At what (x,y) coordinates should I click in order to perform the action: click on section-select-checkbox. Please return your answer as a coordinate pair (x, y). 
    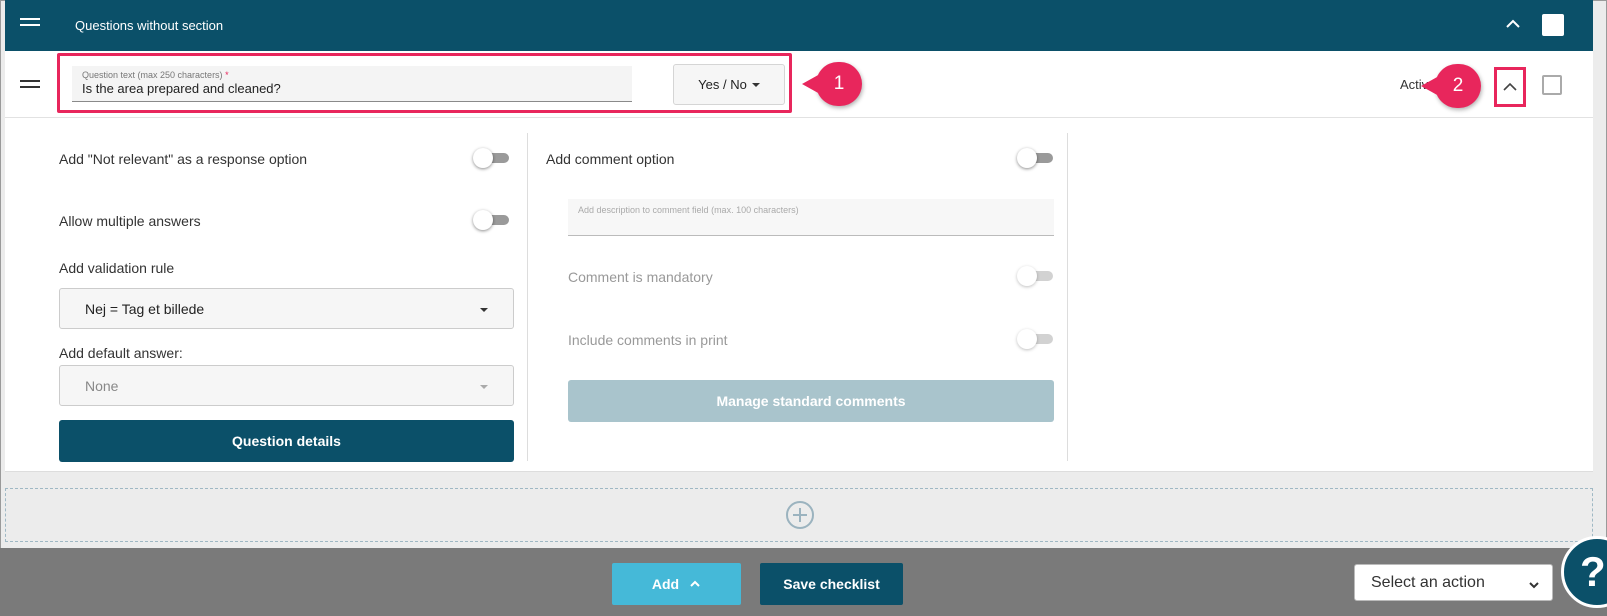
    Looking at the image, I should click on (1553, 25).